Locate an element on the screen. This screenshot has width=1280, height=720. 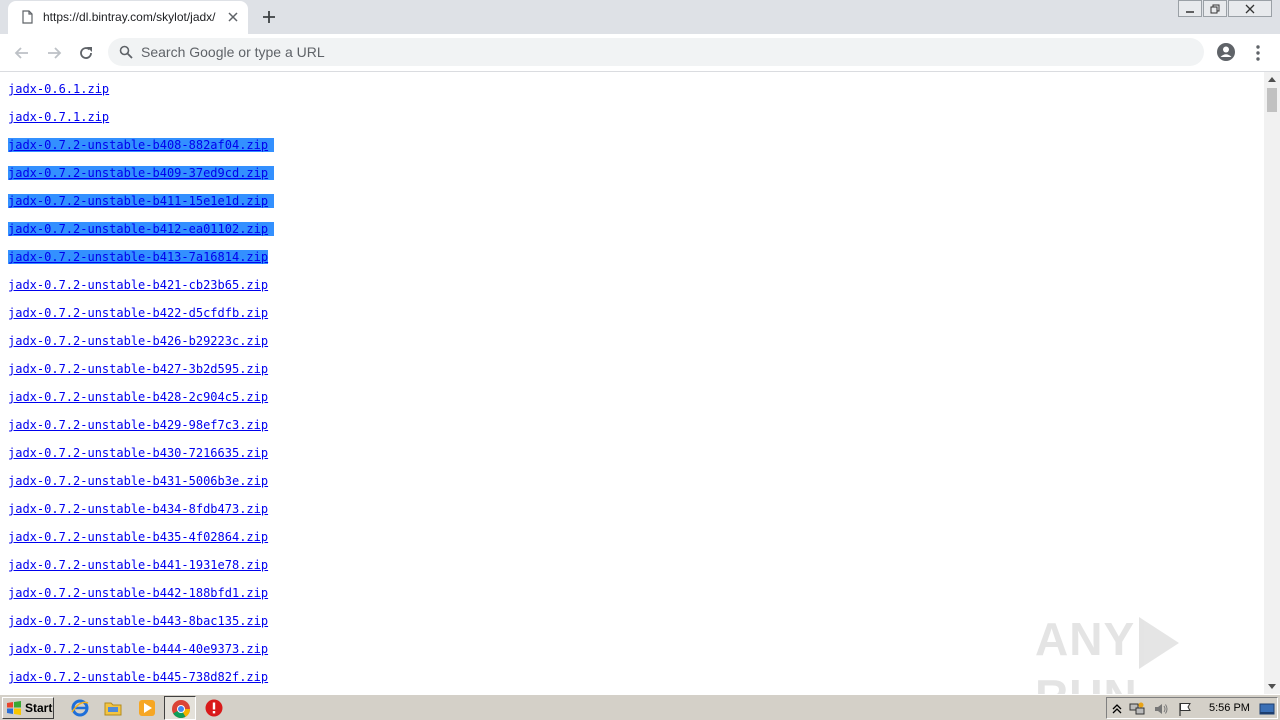
file-link: jadx-0.7.2-unstable-b412-ea01102.zip is located at coordinates (141, 229).